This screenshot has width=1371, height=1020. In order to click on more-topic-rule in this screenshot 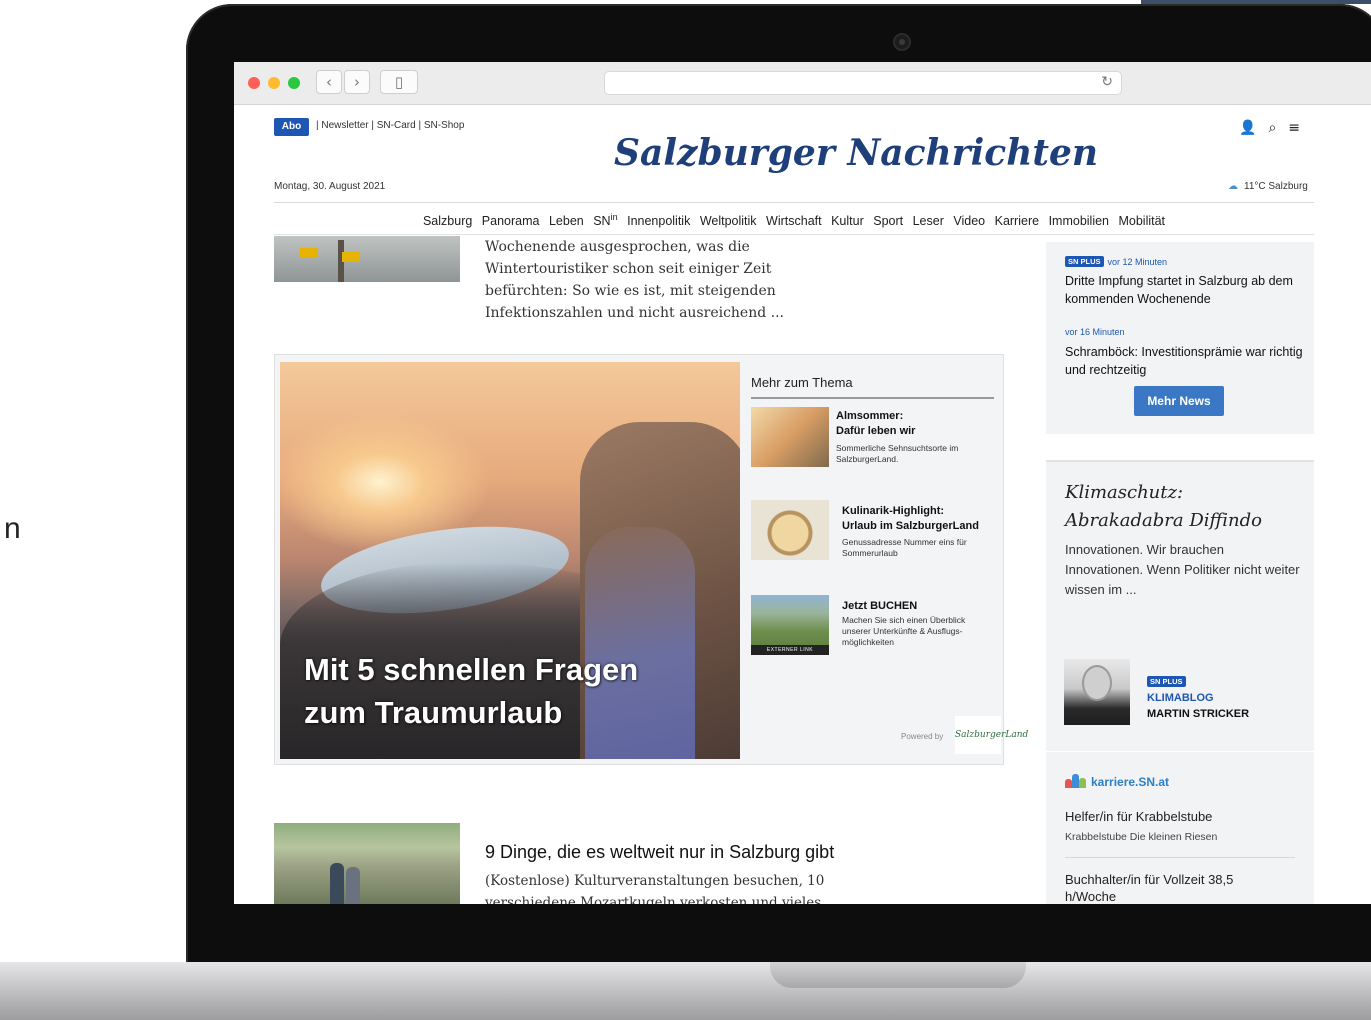, I will do `click(872, 398)`.